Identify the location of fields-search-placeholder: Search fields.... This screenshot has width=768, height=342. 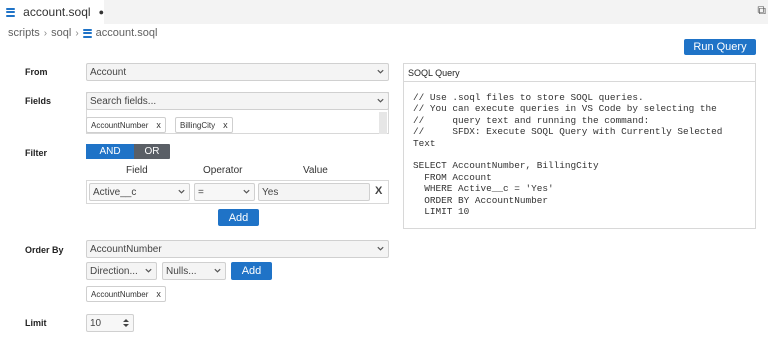
(123, 101).